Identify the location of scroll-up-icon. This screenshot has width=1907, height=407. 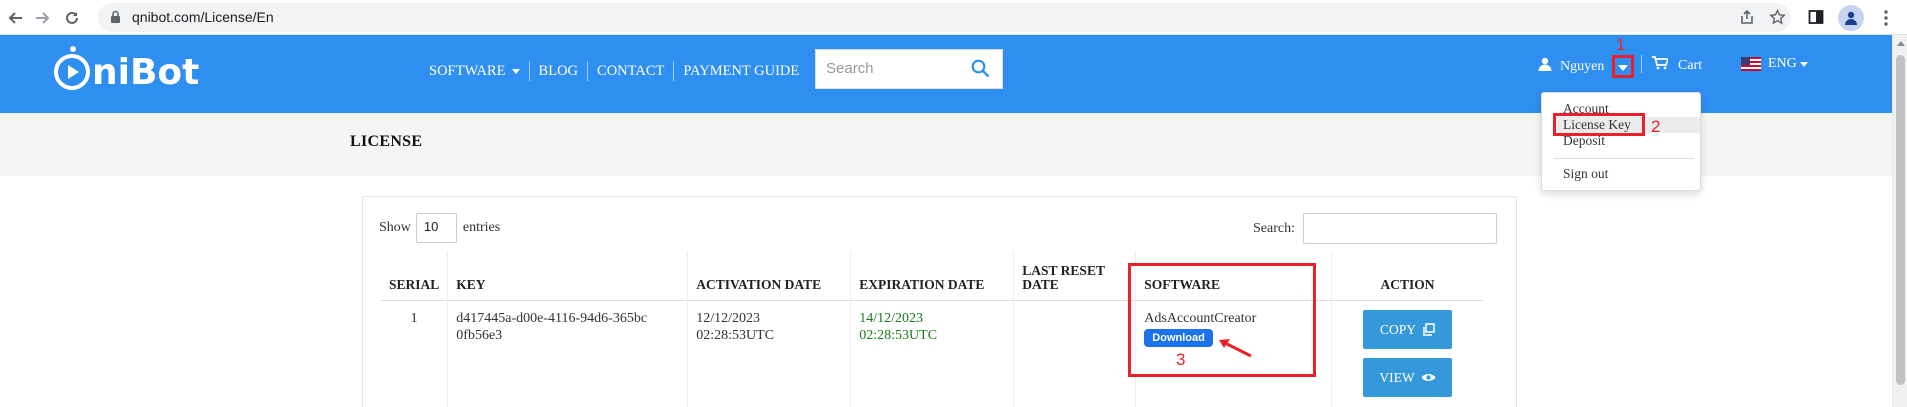
(1901, 43).